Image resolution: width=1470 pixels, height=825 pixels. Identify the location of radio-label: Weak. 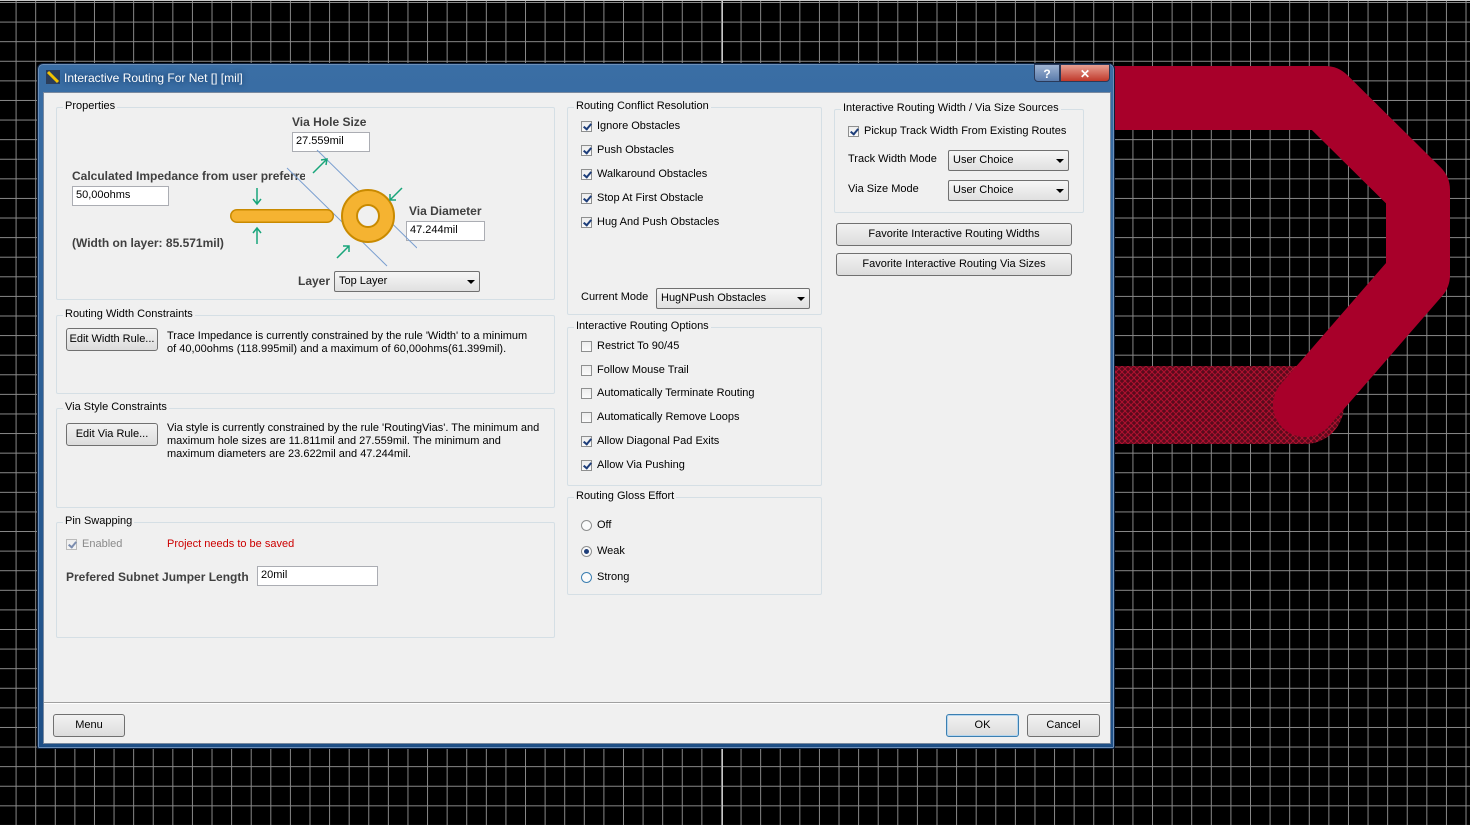
(611, 551).